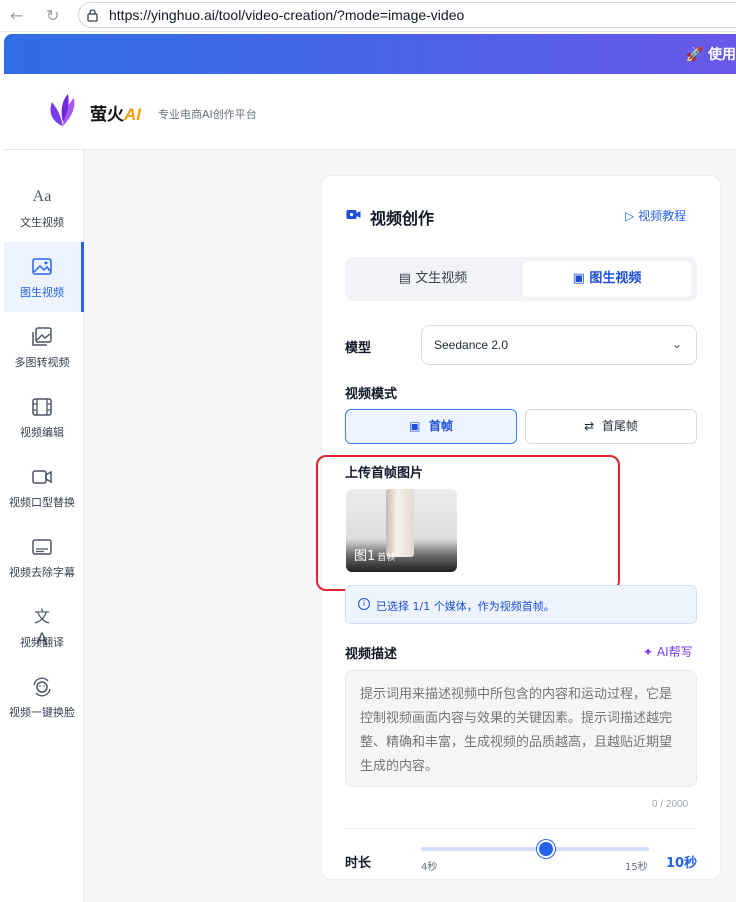 This screenshot has height=902, width=736. Describe the element at coordinates (42, 712) in the screenshot. I see `sidebar-item-label: 视频一键换脸` at that location.